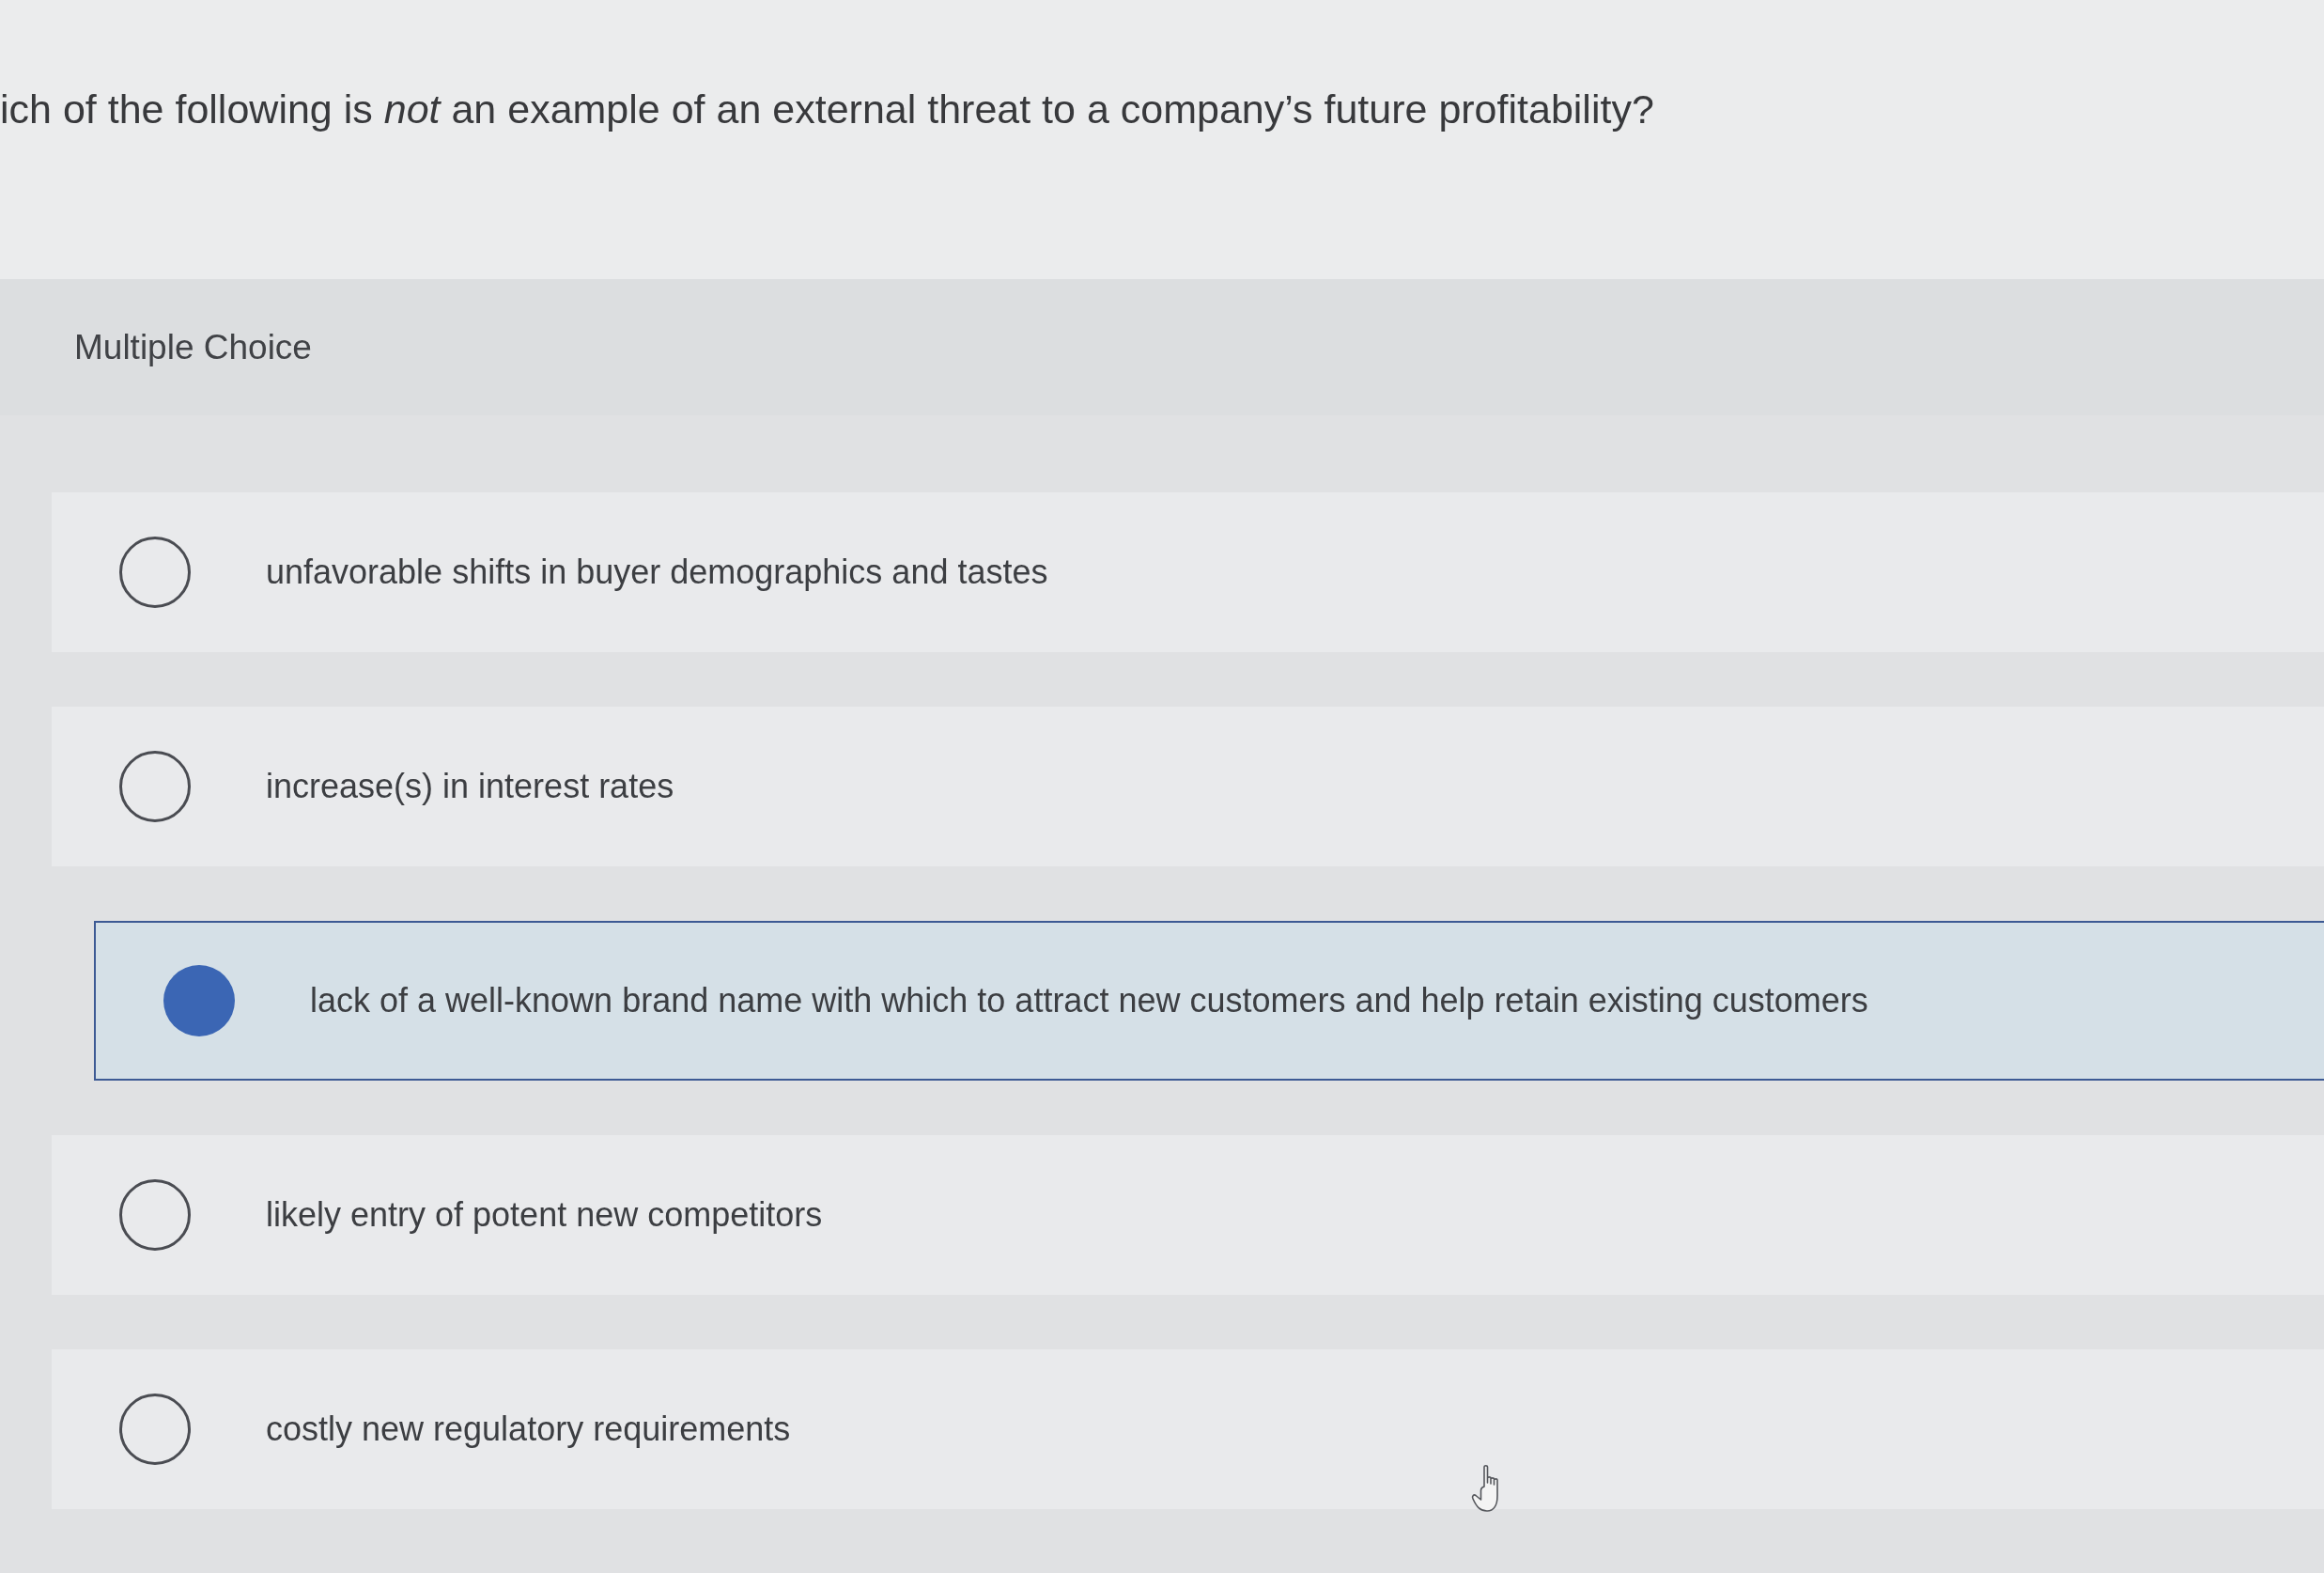  What do you see at coordinates (1188, 787) in the screenshot?
I see `answer-option: increase(s) in interest rates` at bounding box center [1188, 787].